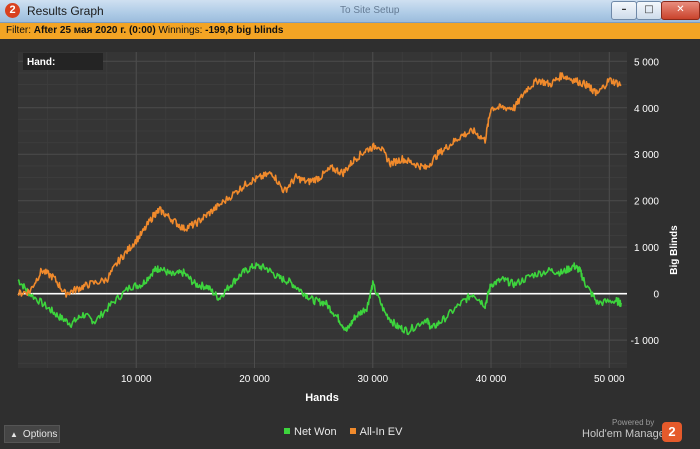 The width and height of the screenshot is (700, 449). What do you see at coordinates (12, 10) in the screenshot?
I see `app-logo-icon: 2` at bounding box center [12, 10].